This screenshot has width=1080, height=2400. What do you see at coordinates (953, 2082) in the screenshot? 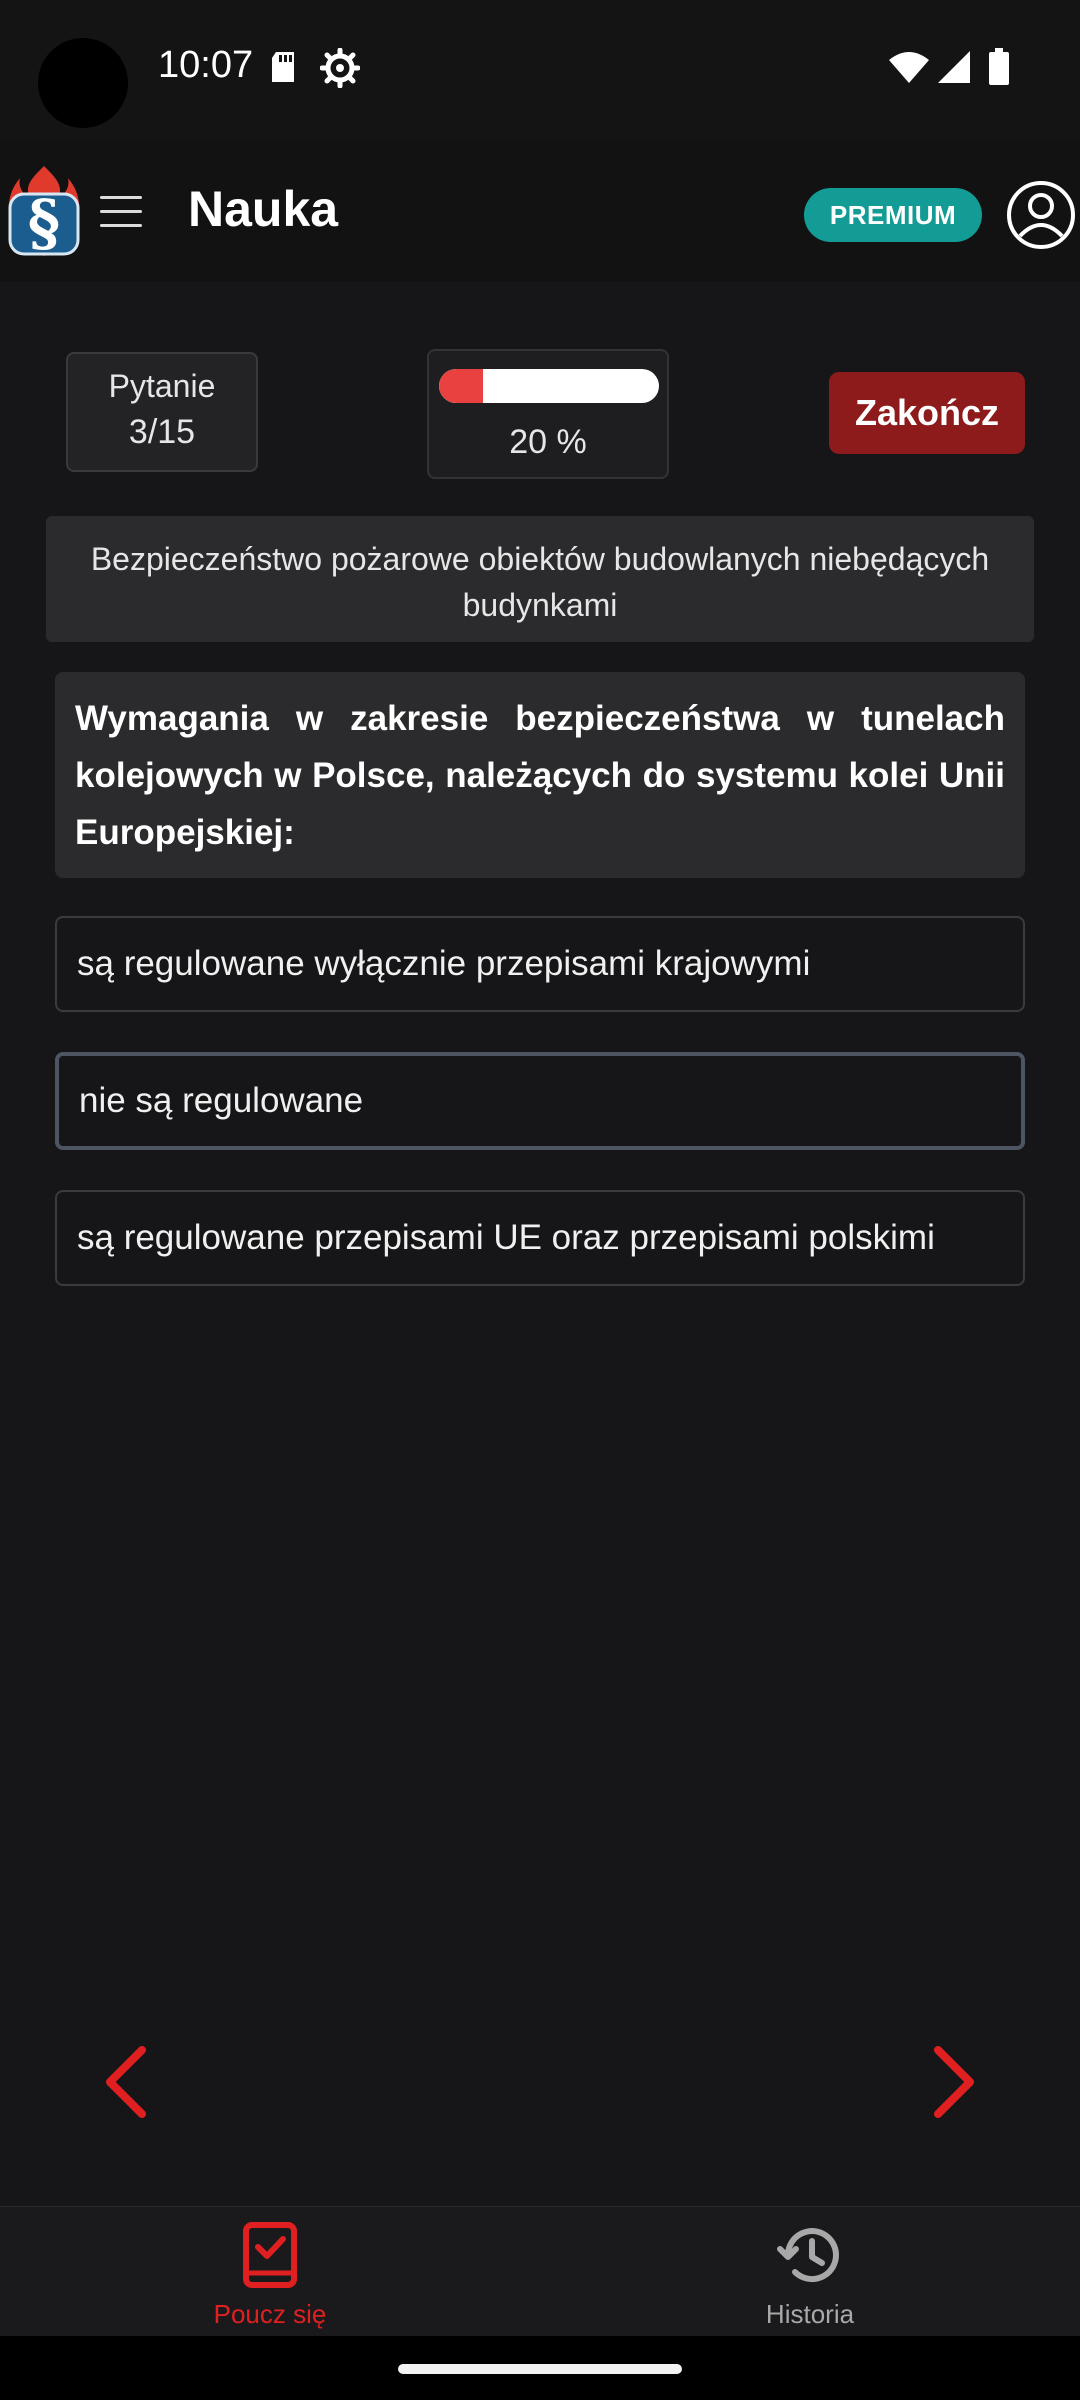
I see `chevron-right-icon` at bounding box center [953, 2082].